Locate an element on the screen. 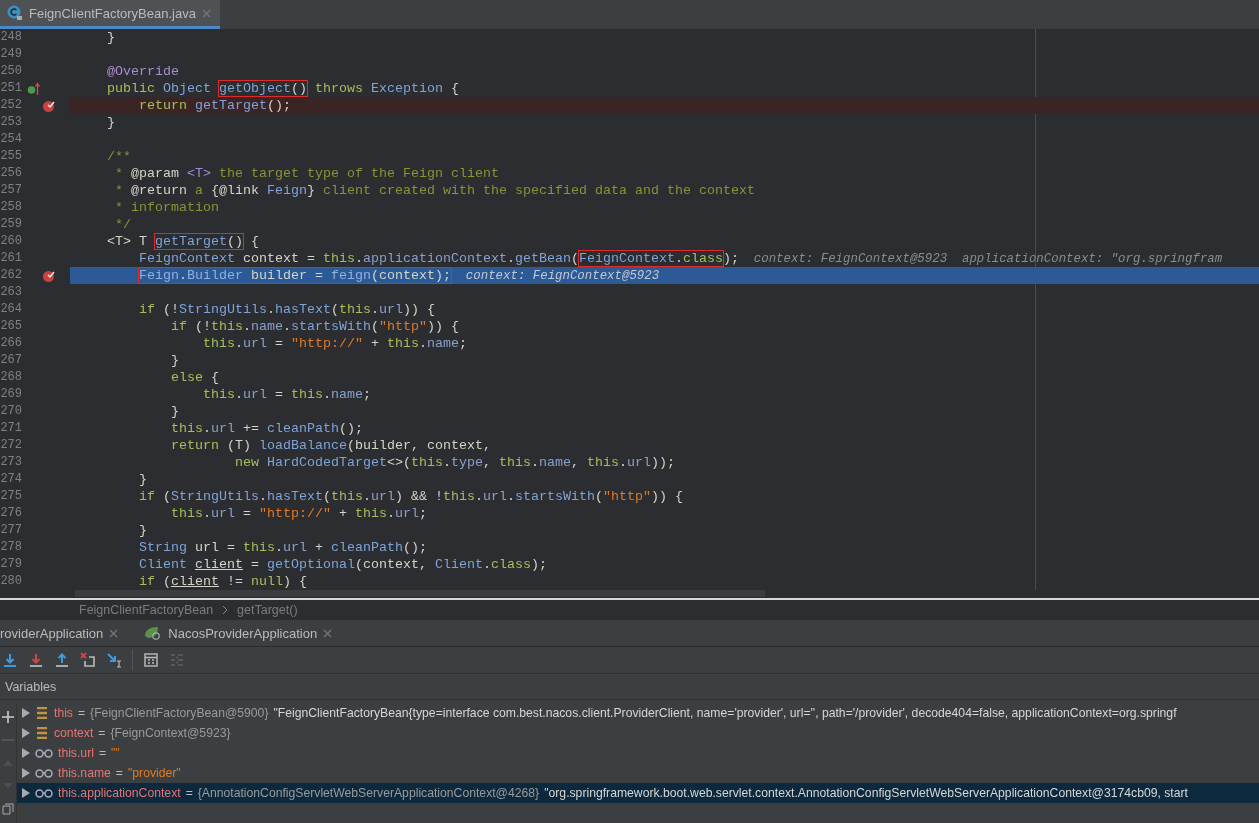 This screenshot has width=1259, height=823. leaf-icon is located at coordinates (153, 633).